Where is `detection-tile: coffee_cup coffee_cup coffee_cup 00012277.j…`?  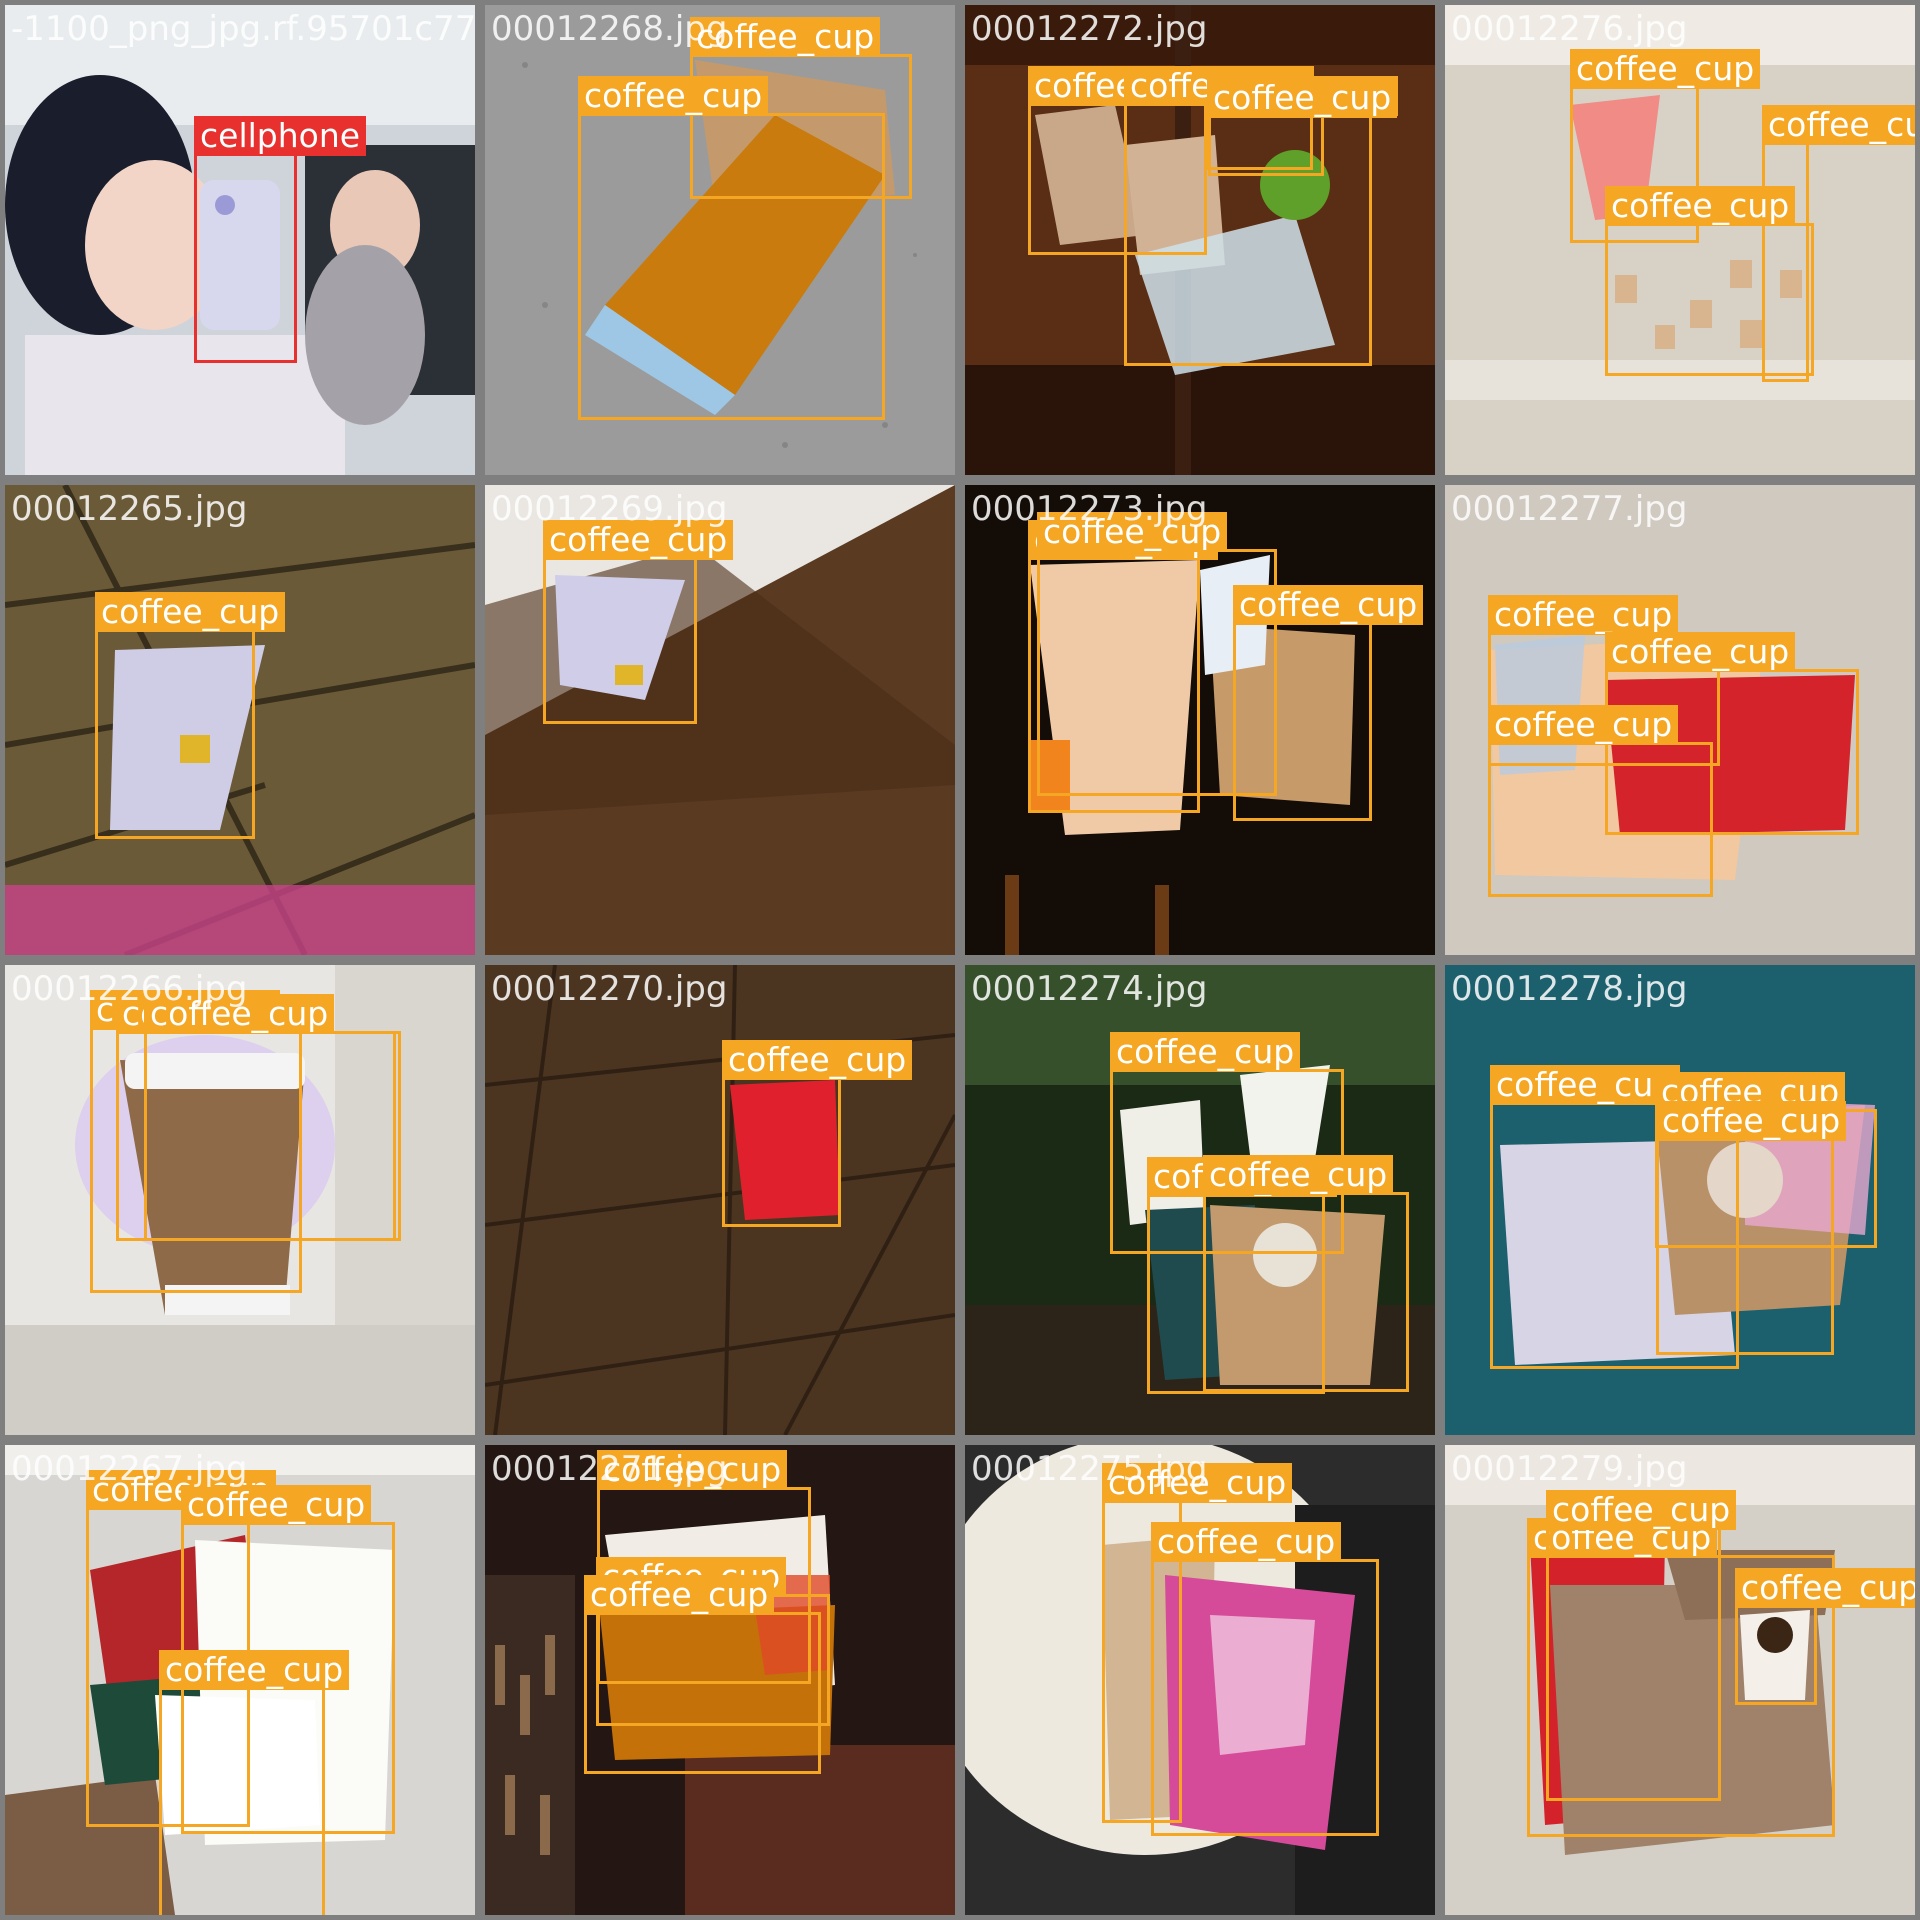 detection-tile: coffee_cup coffee_cup coffee_cup 00012277.j… is located at coordinates (1680, 720).